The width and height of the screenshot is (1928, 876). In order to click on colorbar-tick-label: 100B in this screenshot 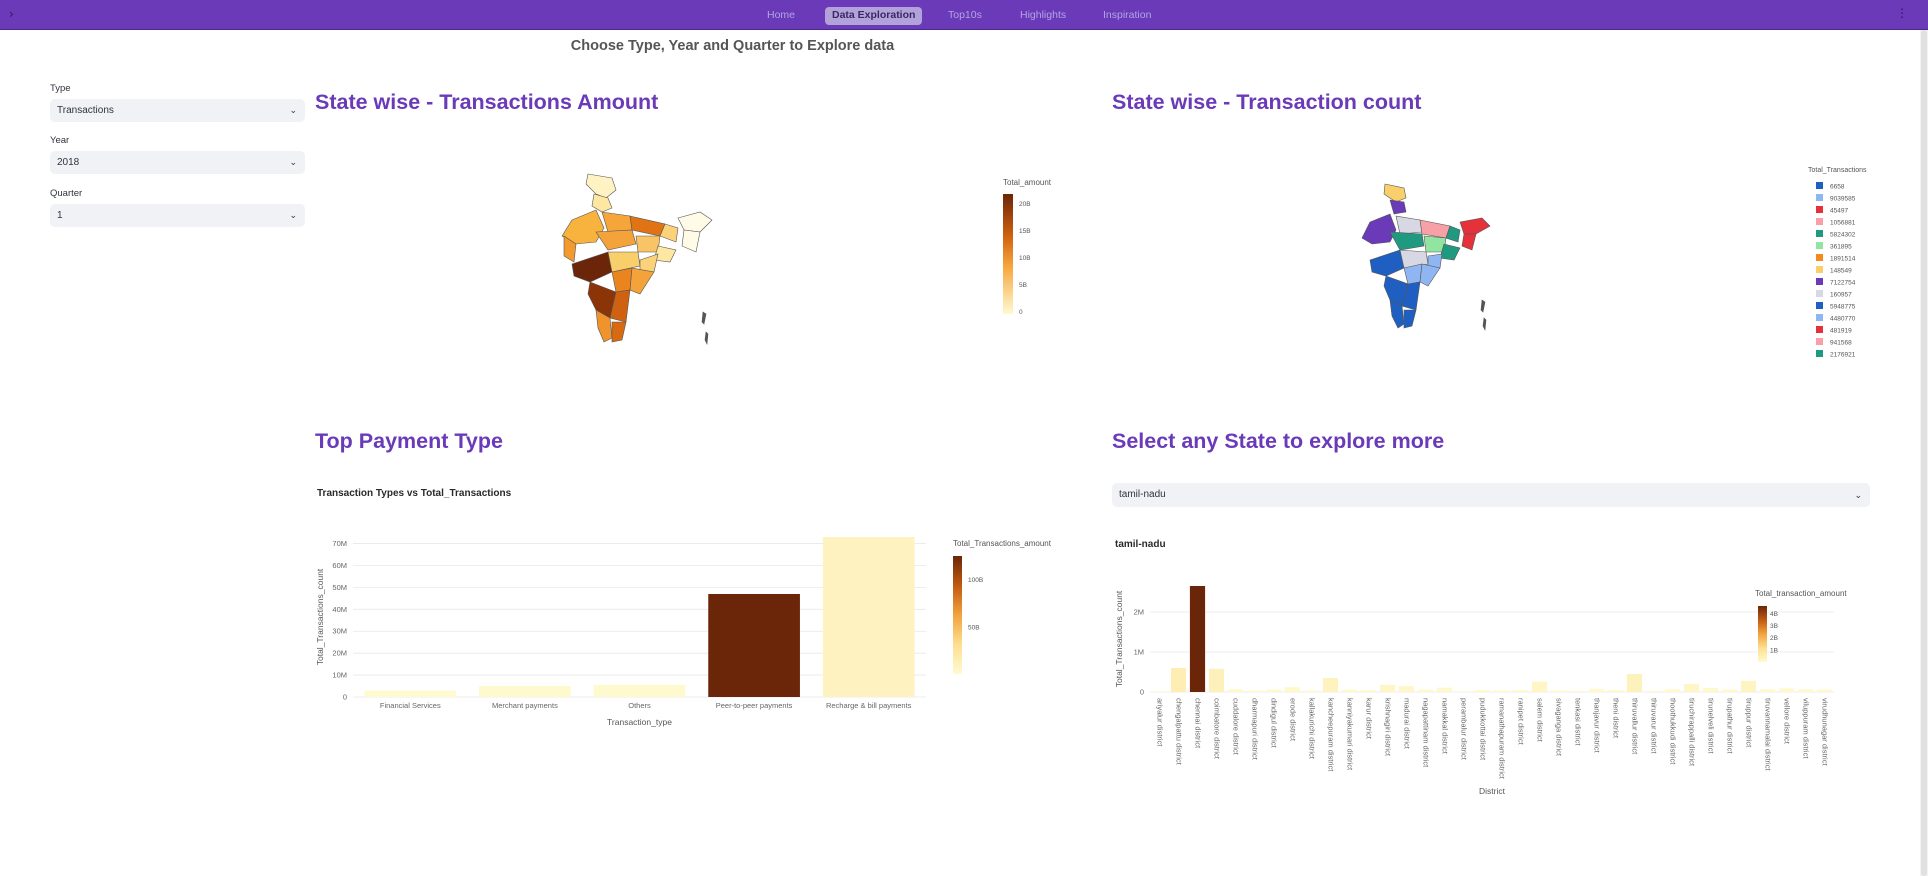, I will do `click(975, 580)`.